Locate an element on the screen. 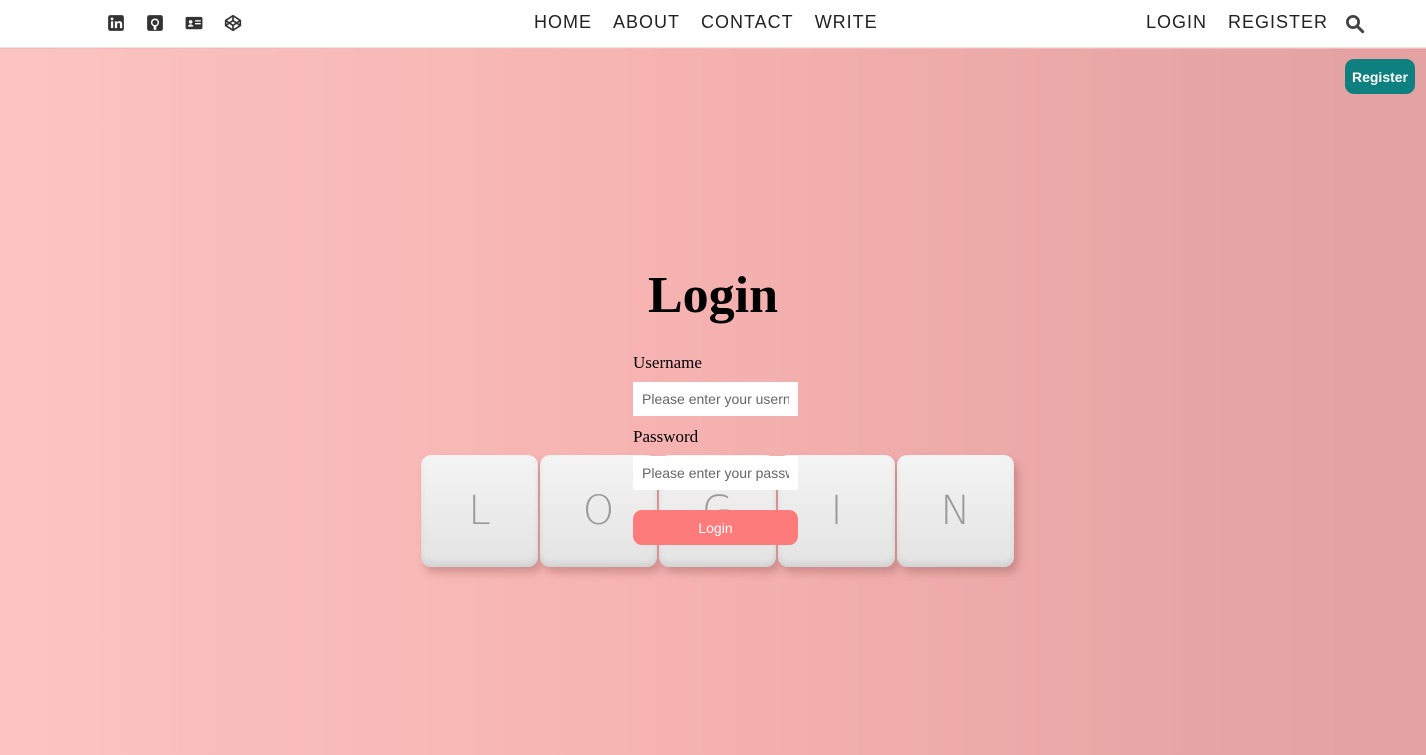 This screenshot has height=755, width=1426. nav-login-link: LOGIN is located at coordinates (1176, 22).